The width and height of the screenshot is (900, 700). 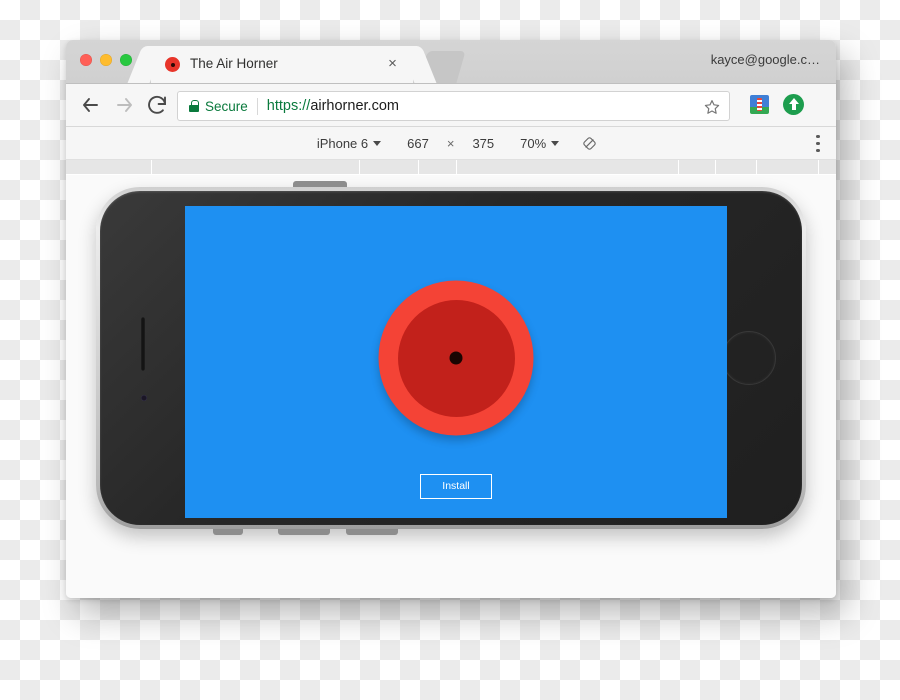 I want to click on url-text: https://airhorner.com, so click(x=333, y=106).